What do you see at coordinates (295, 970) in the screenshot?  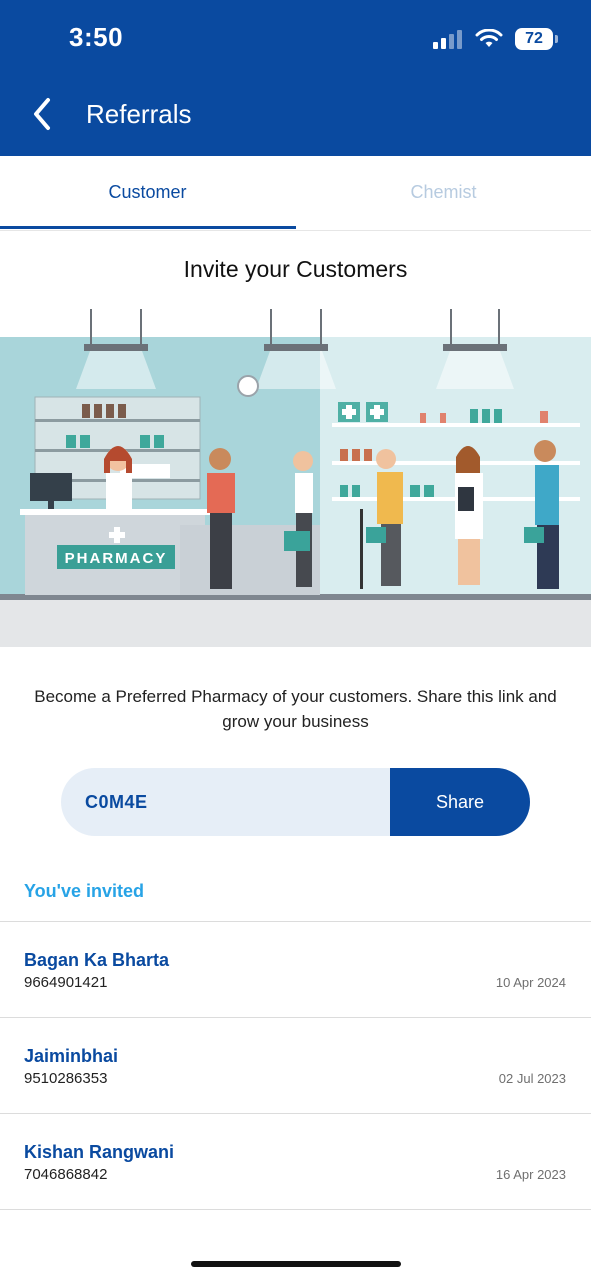 I see `list-item: Bagan Ka Bharta 9664901421 10 Apr 2024` at bounding box center [295, 970].